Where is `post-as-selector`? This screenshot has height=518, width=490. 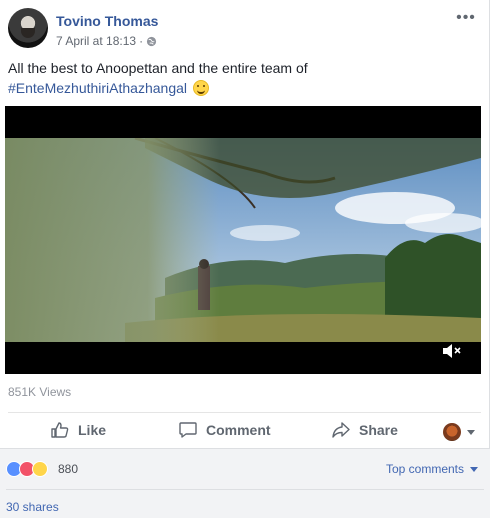
post-as-selector is located at coordinates (459, 432).